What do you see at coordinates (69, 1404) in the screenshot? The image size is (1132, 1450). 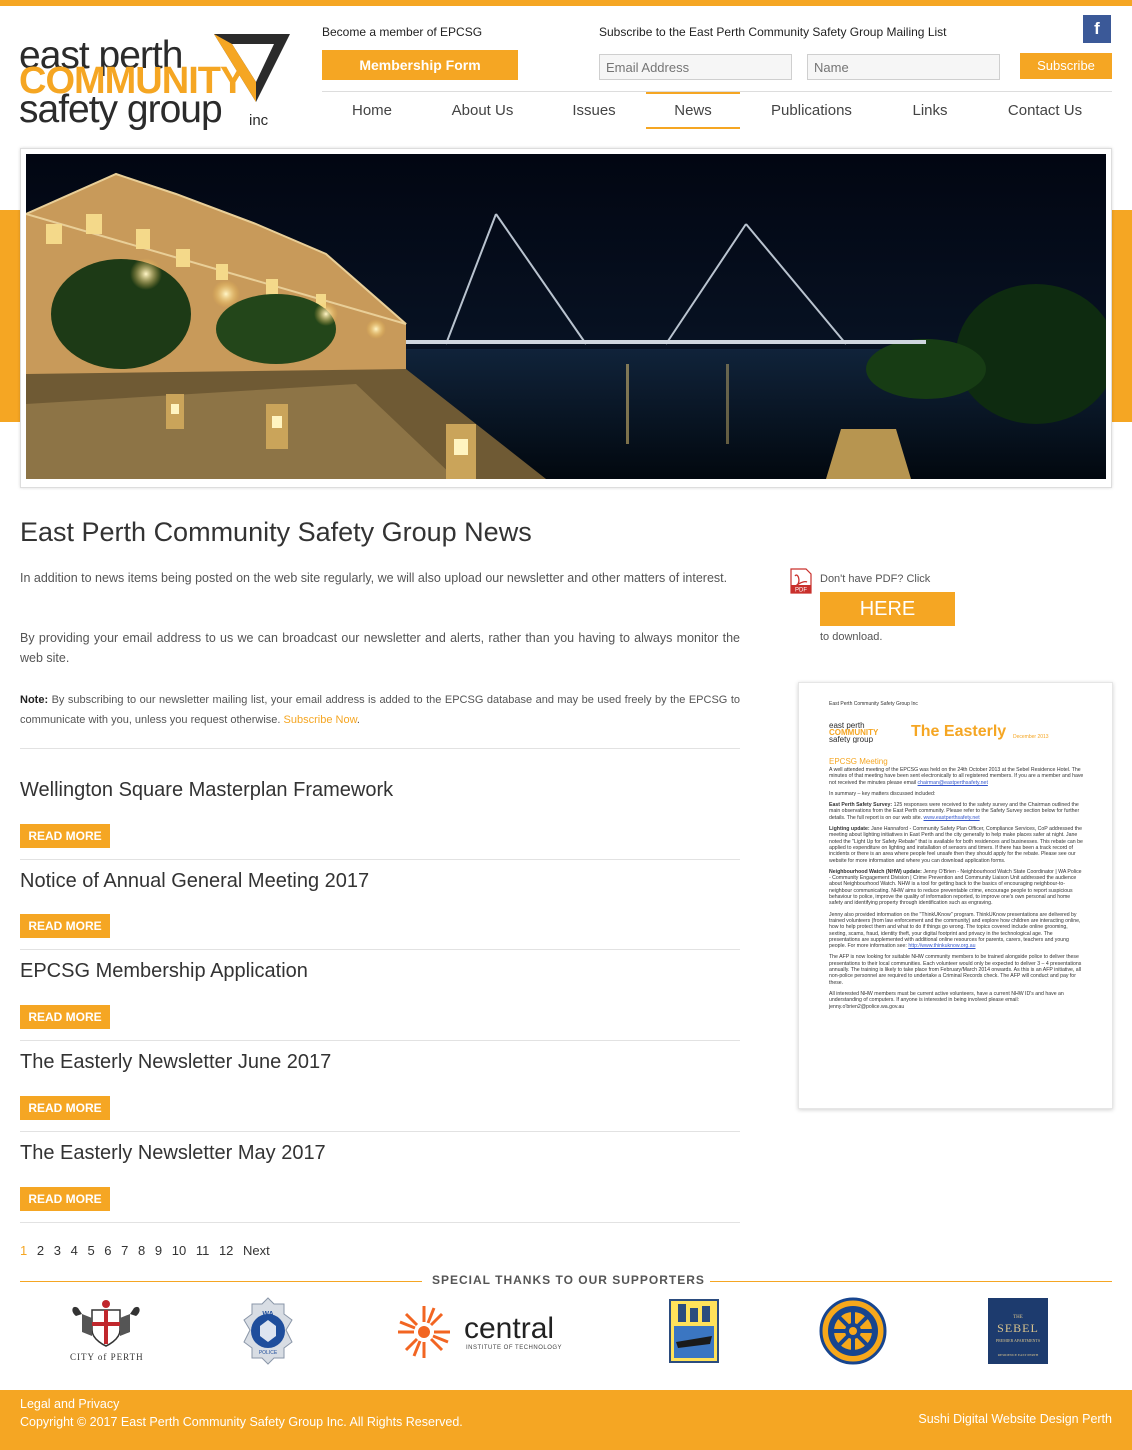 I see `legal-privacy-link: Legal and Privacy` at bounding box center [69, 1404].